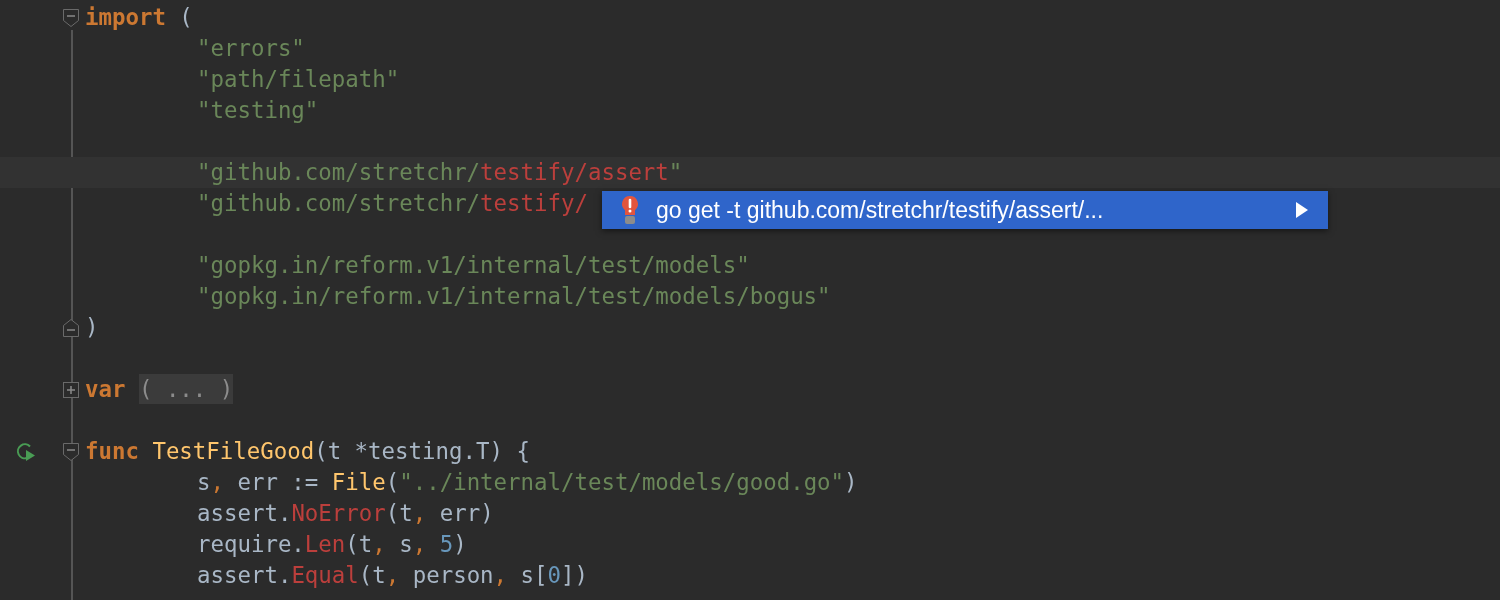  What do you see at coordinates (139, 17) in the screenshot?
I see `code-line: import (` at bounding box center [139, 17].